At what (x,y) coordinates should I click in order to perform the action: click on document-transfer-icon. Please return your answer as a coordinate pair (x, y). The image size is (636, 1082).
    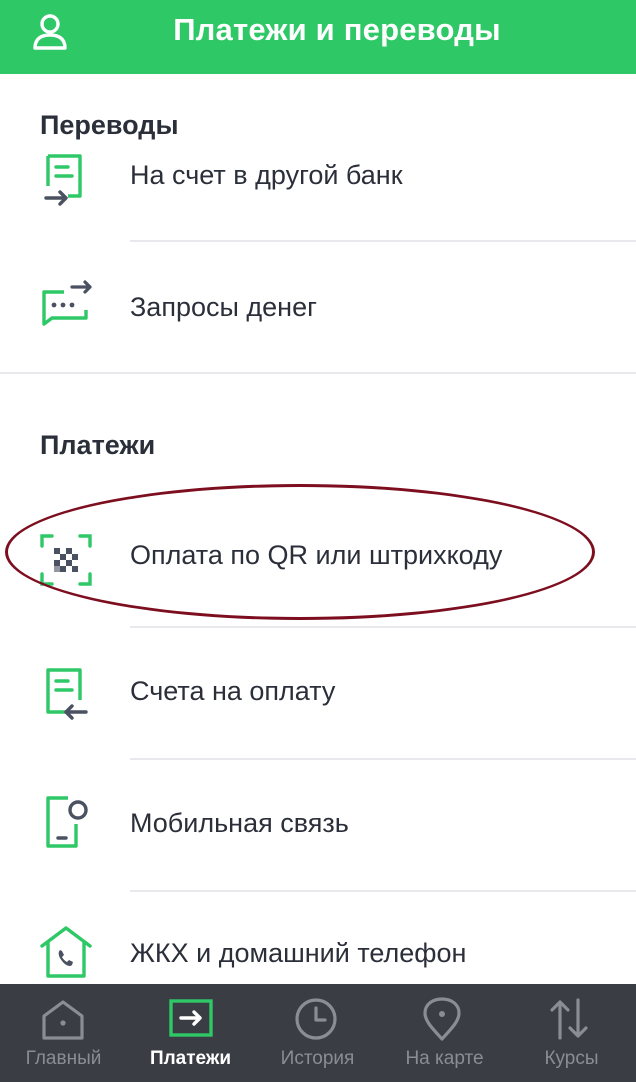
    Looking at the image, I should click on (63, 180).